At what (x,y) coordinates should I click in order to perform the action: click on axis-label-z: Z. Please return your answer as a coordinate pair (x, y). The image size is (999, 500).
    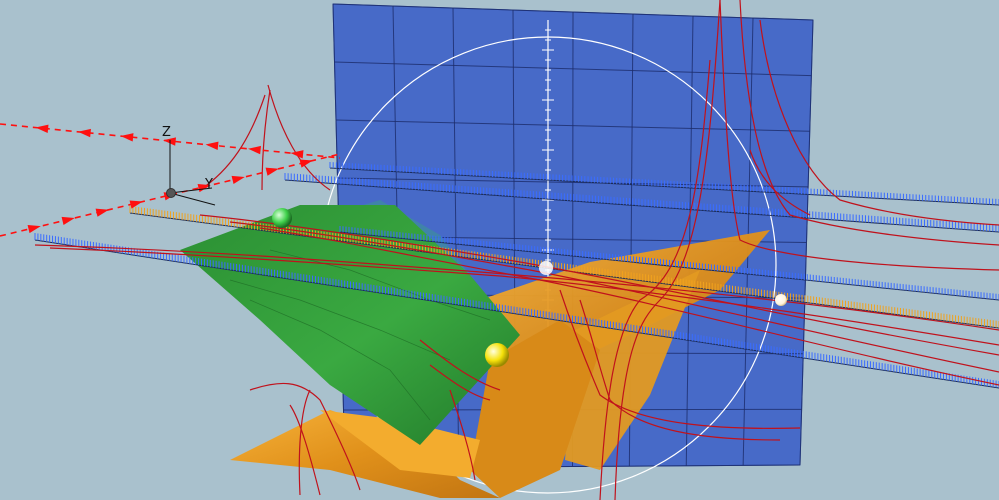
    Looking at the image, I should click on (166, 132).